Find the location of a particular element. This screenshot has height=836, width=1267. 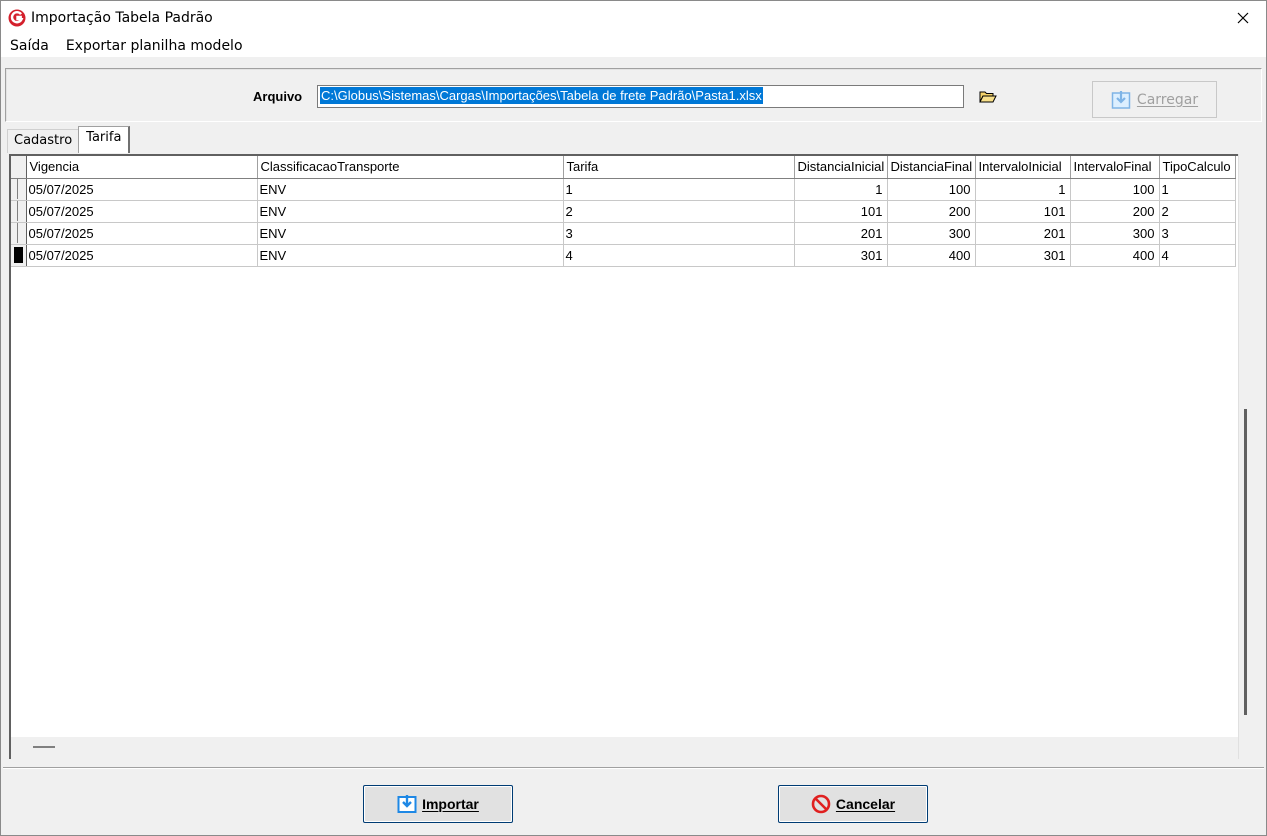

table-row: 05/07/2025 ENV 2 101 200 101 200 2 is located at coordinates (623, 211).